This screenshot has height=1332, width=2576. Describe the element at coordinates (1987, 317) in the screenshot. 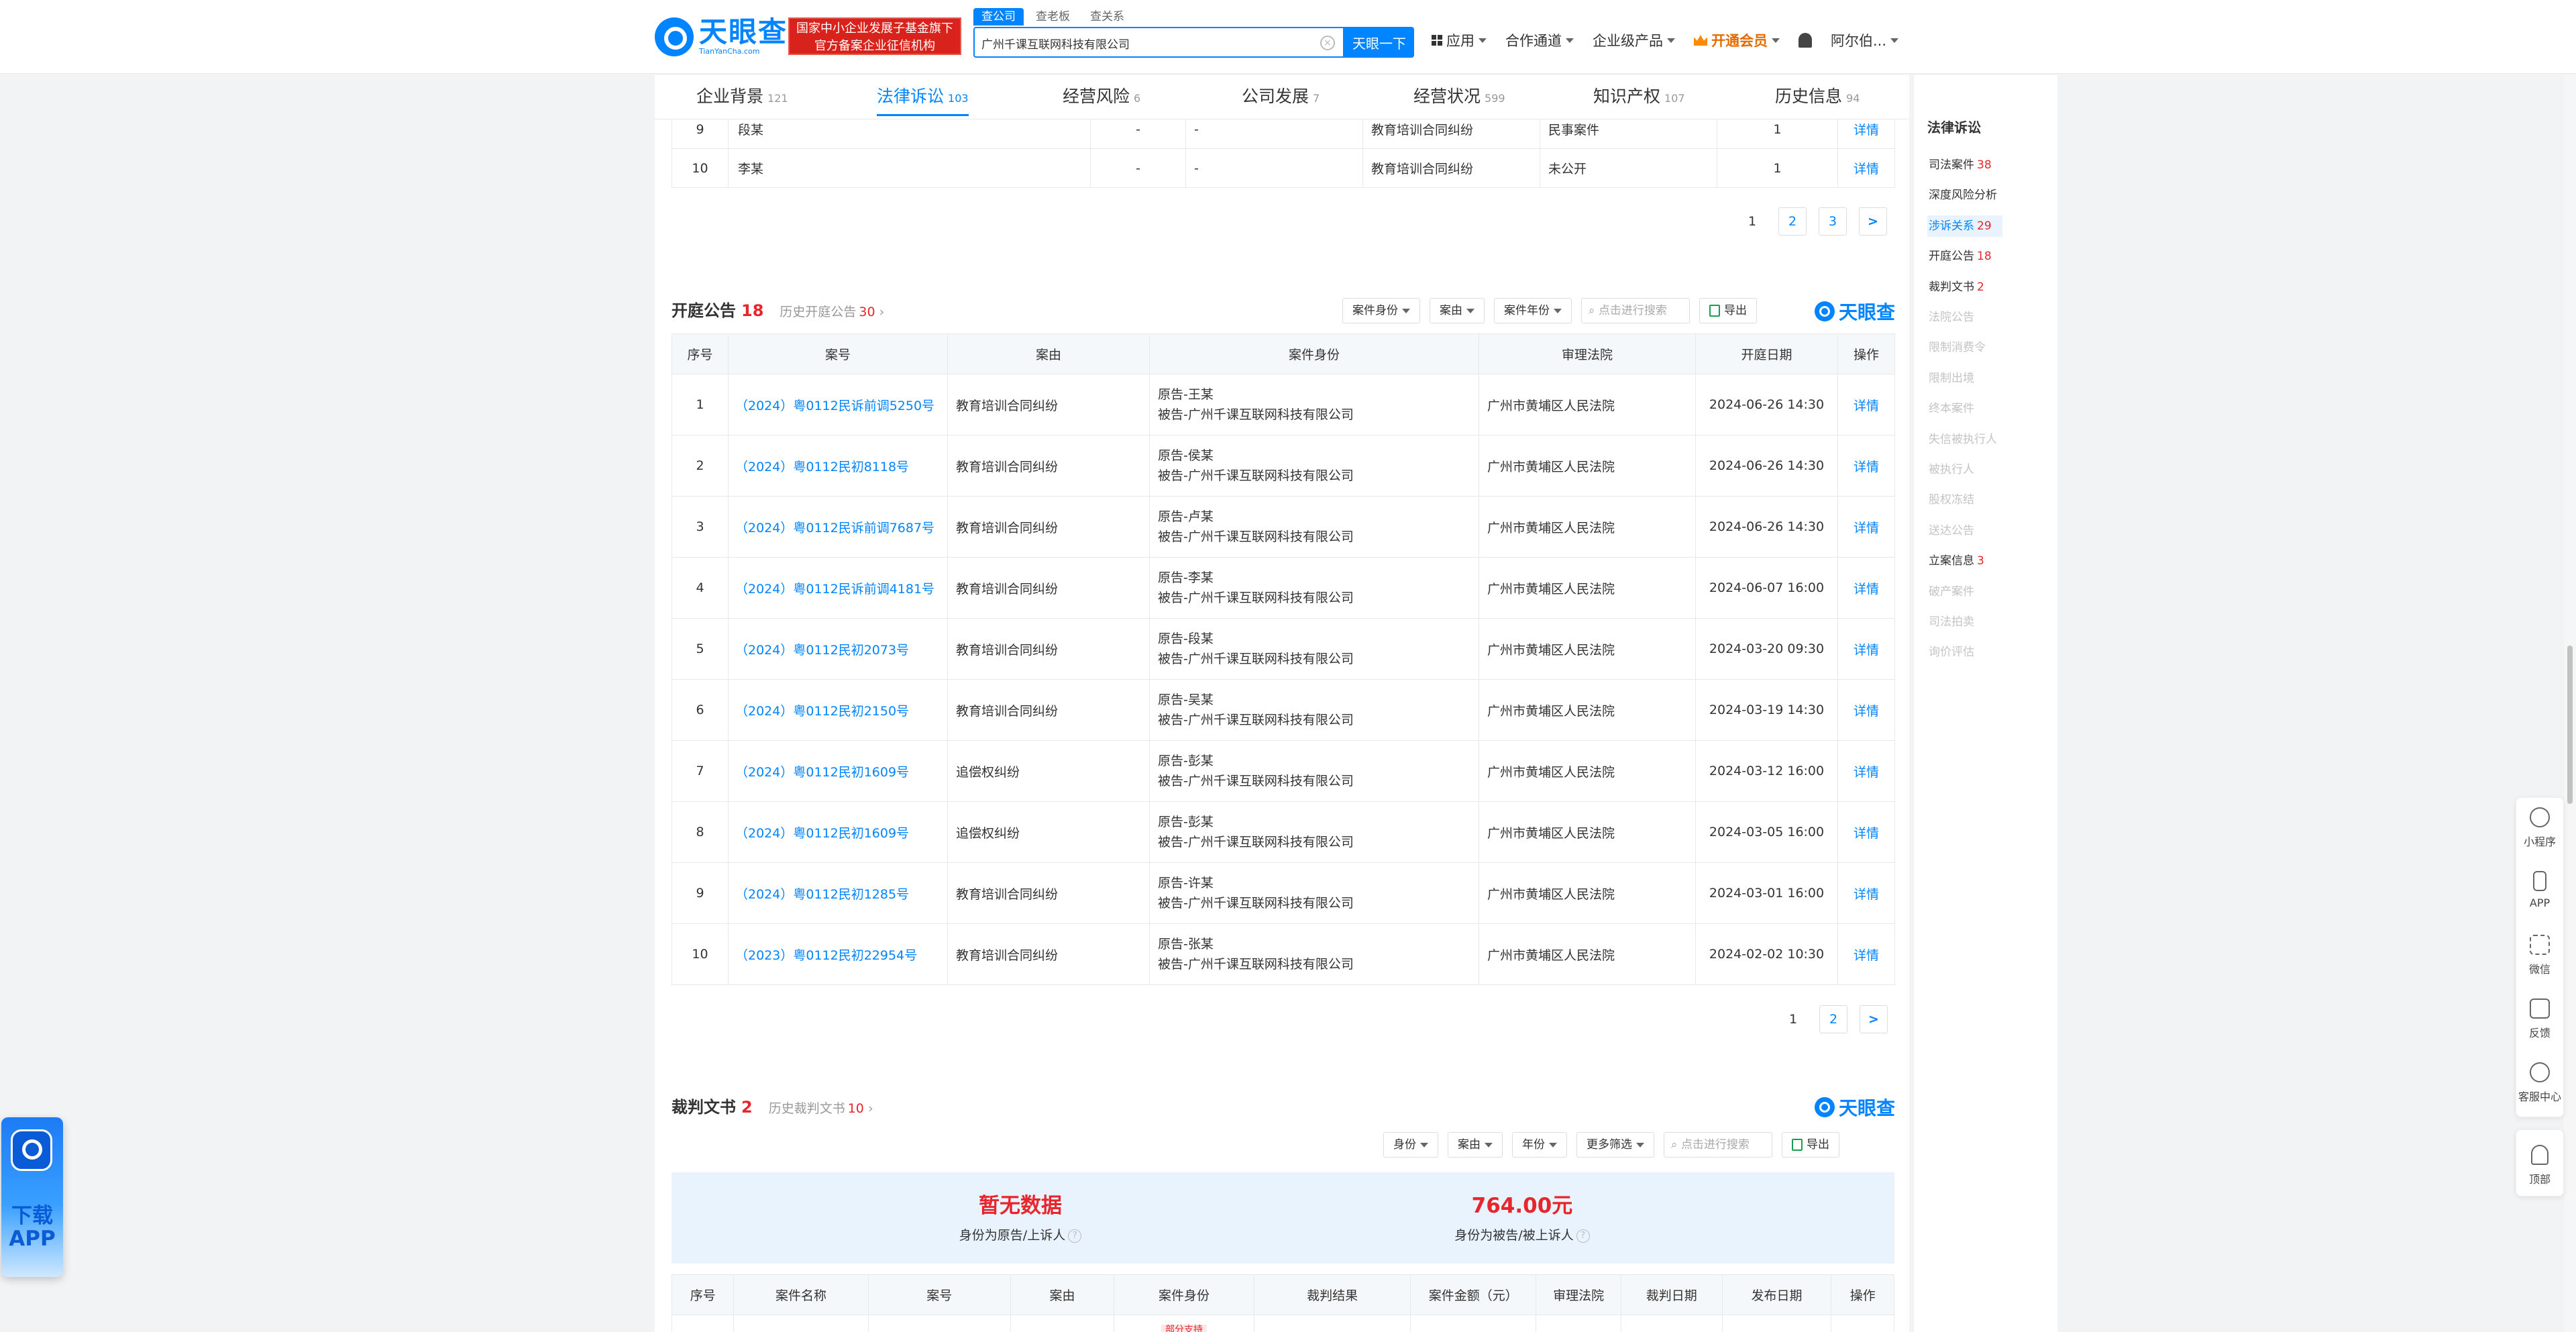

I see `sidebar-item: 法院公告` at that location.